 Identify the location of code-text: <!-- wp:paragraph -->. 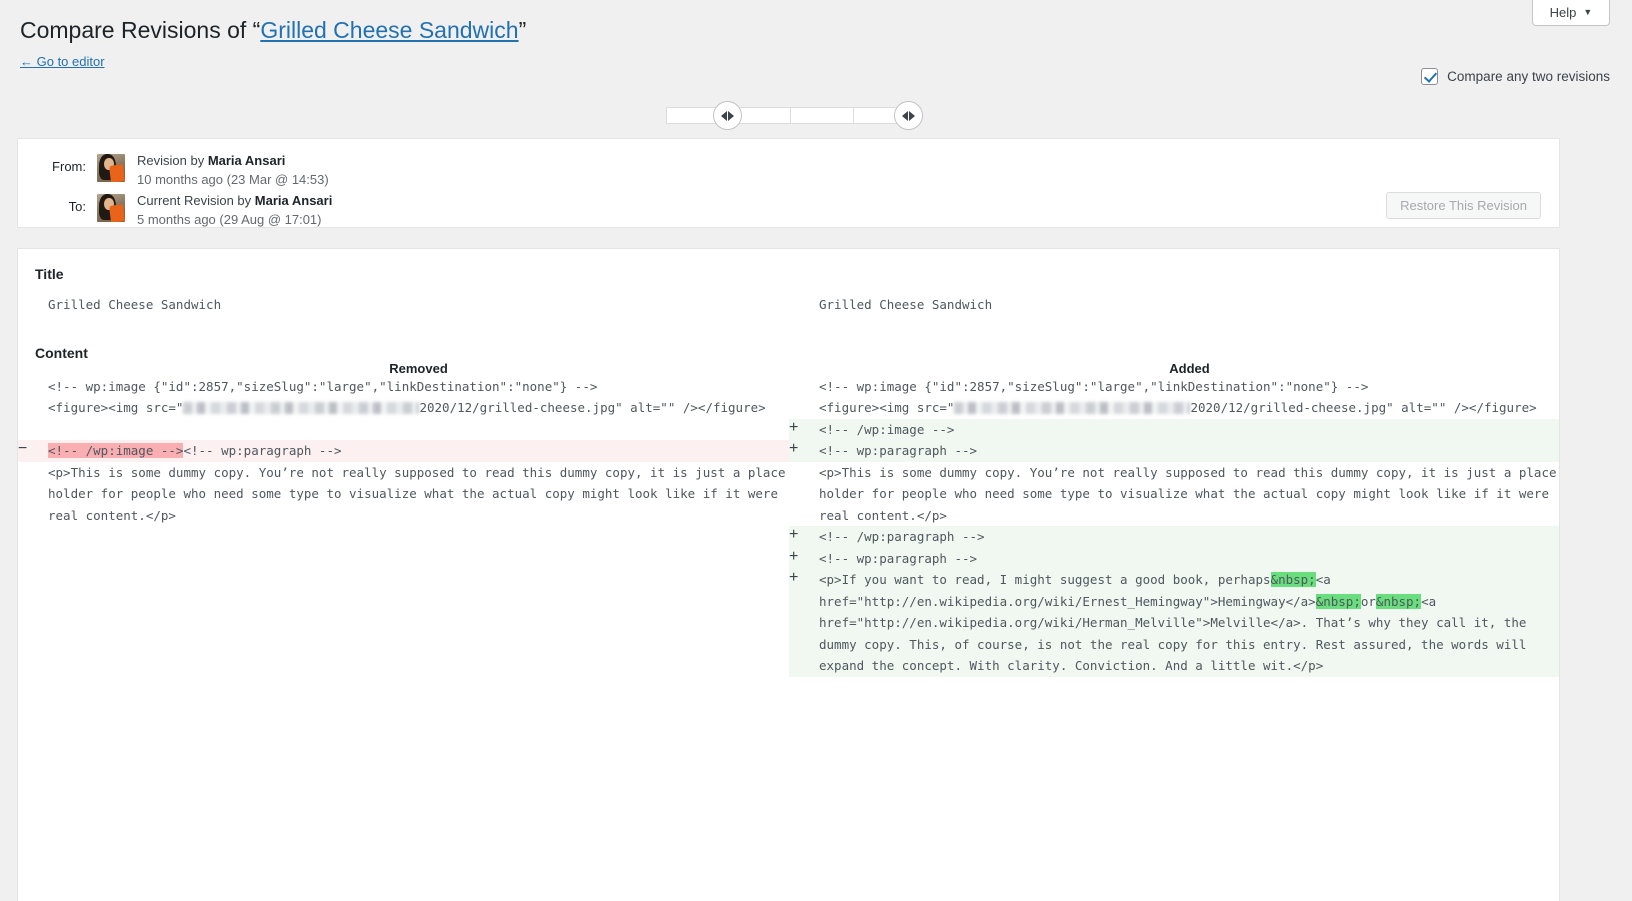
(262, 450).